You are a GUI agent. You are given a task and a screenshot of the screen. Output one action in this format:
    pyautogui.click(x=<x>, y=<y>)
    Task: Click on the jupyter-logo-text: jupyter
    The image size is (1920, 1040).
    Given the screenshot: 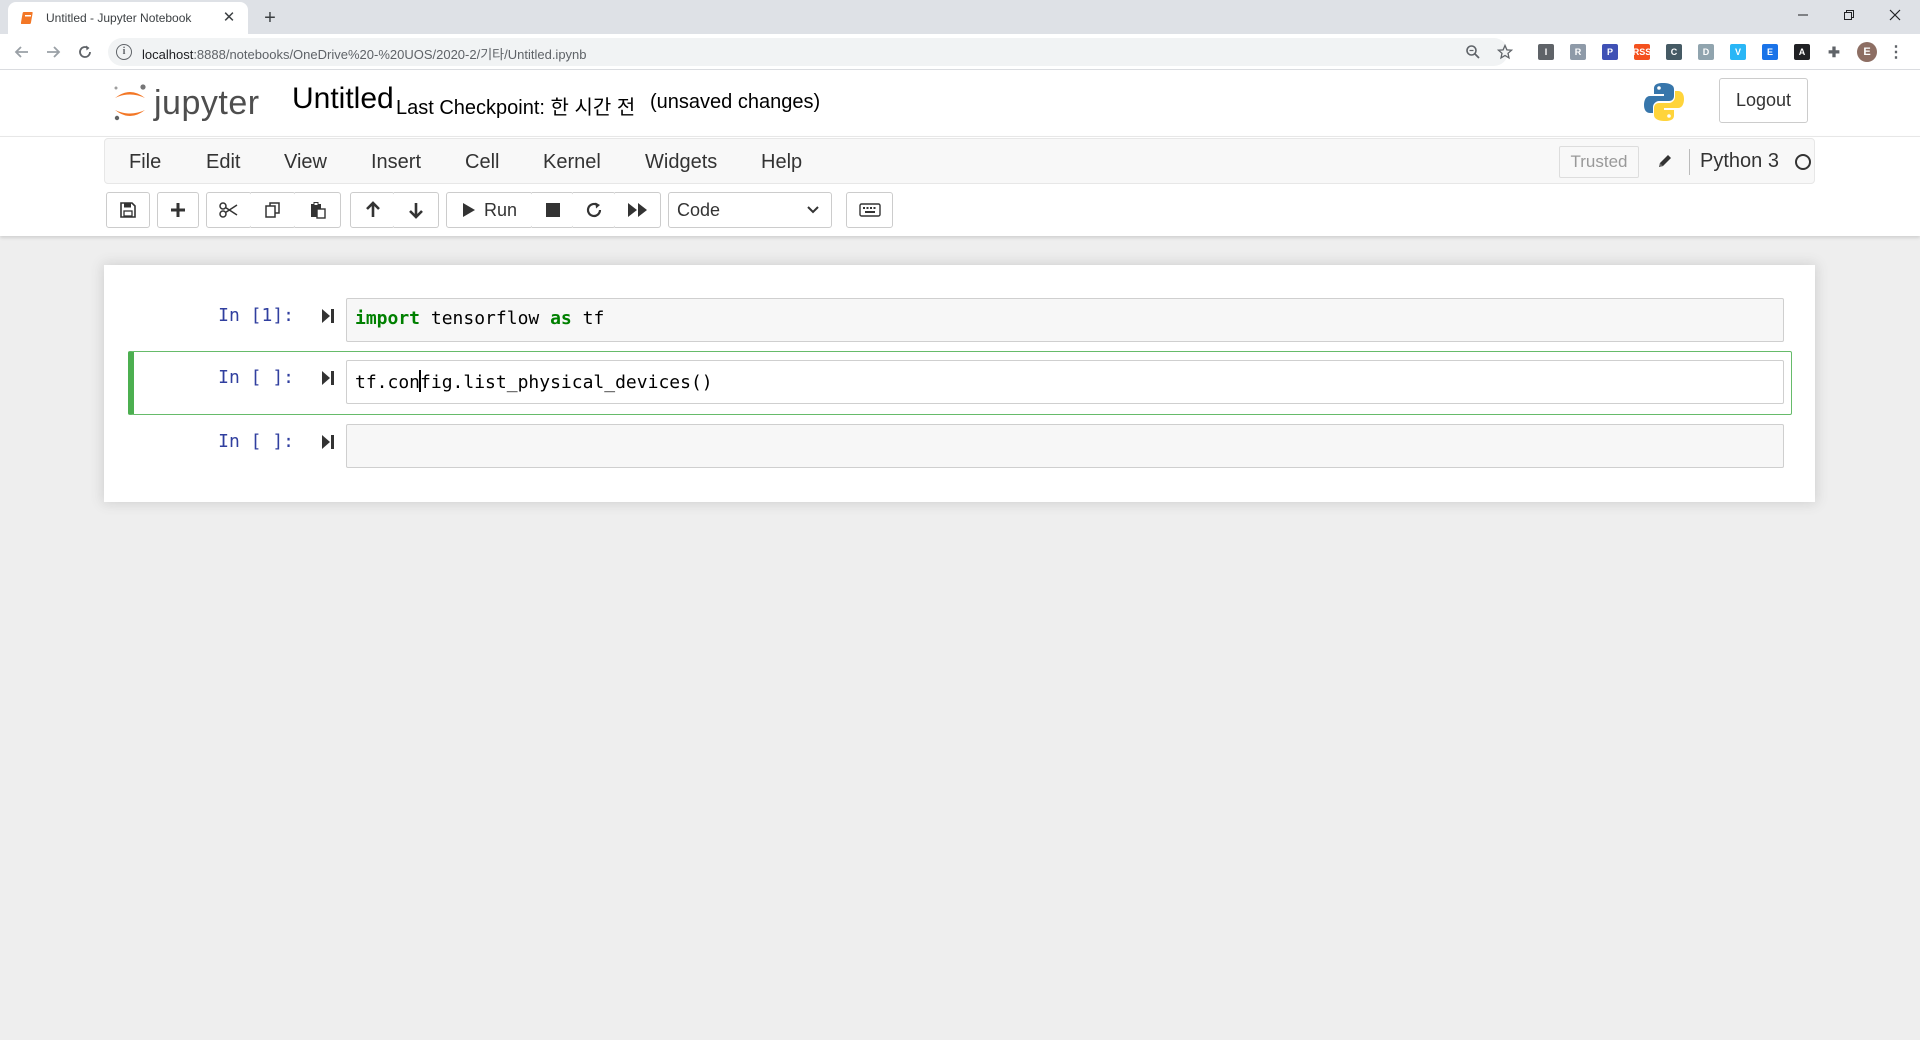 What is the action you would take?
    pyautogui.click(x=207, y=103)
    